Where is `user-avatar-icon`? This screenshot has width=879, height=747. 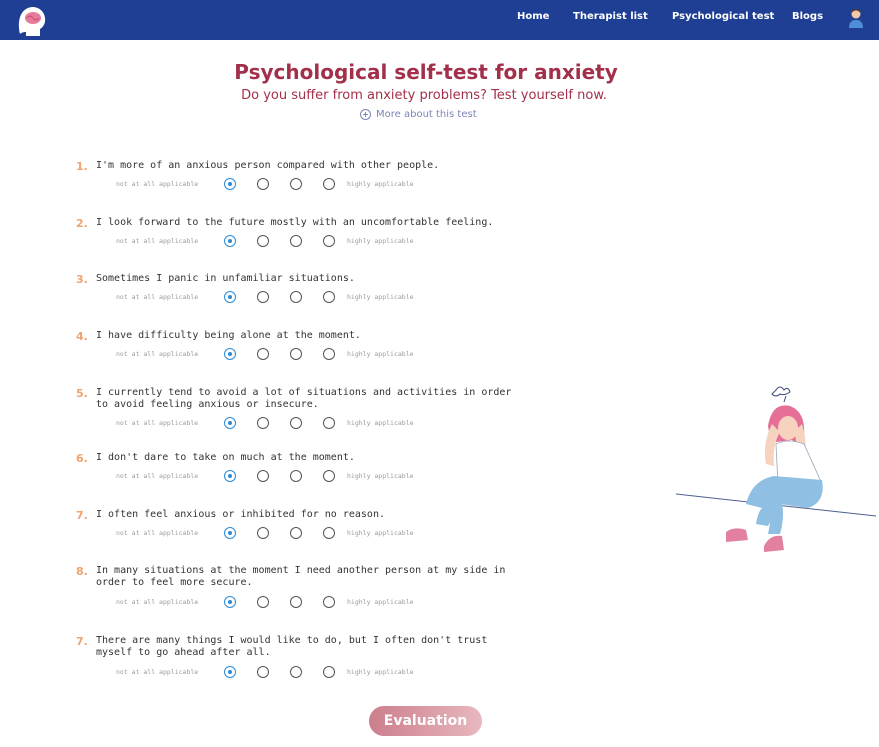 user-avatar-icon is located at coordinates (856, 18).